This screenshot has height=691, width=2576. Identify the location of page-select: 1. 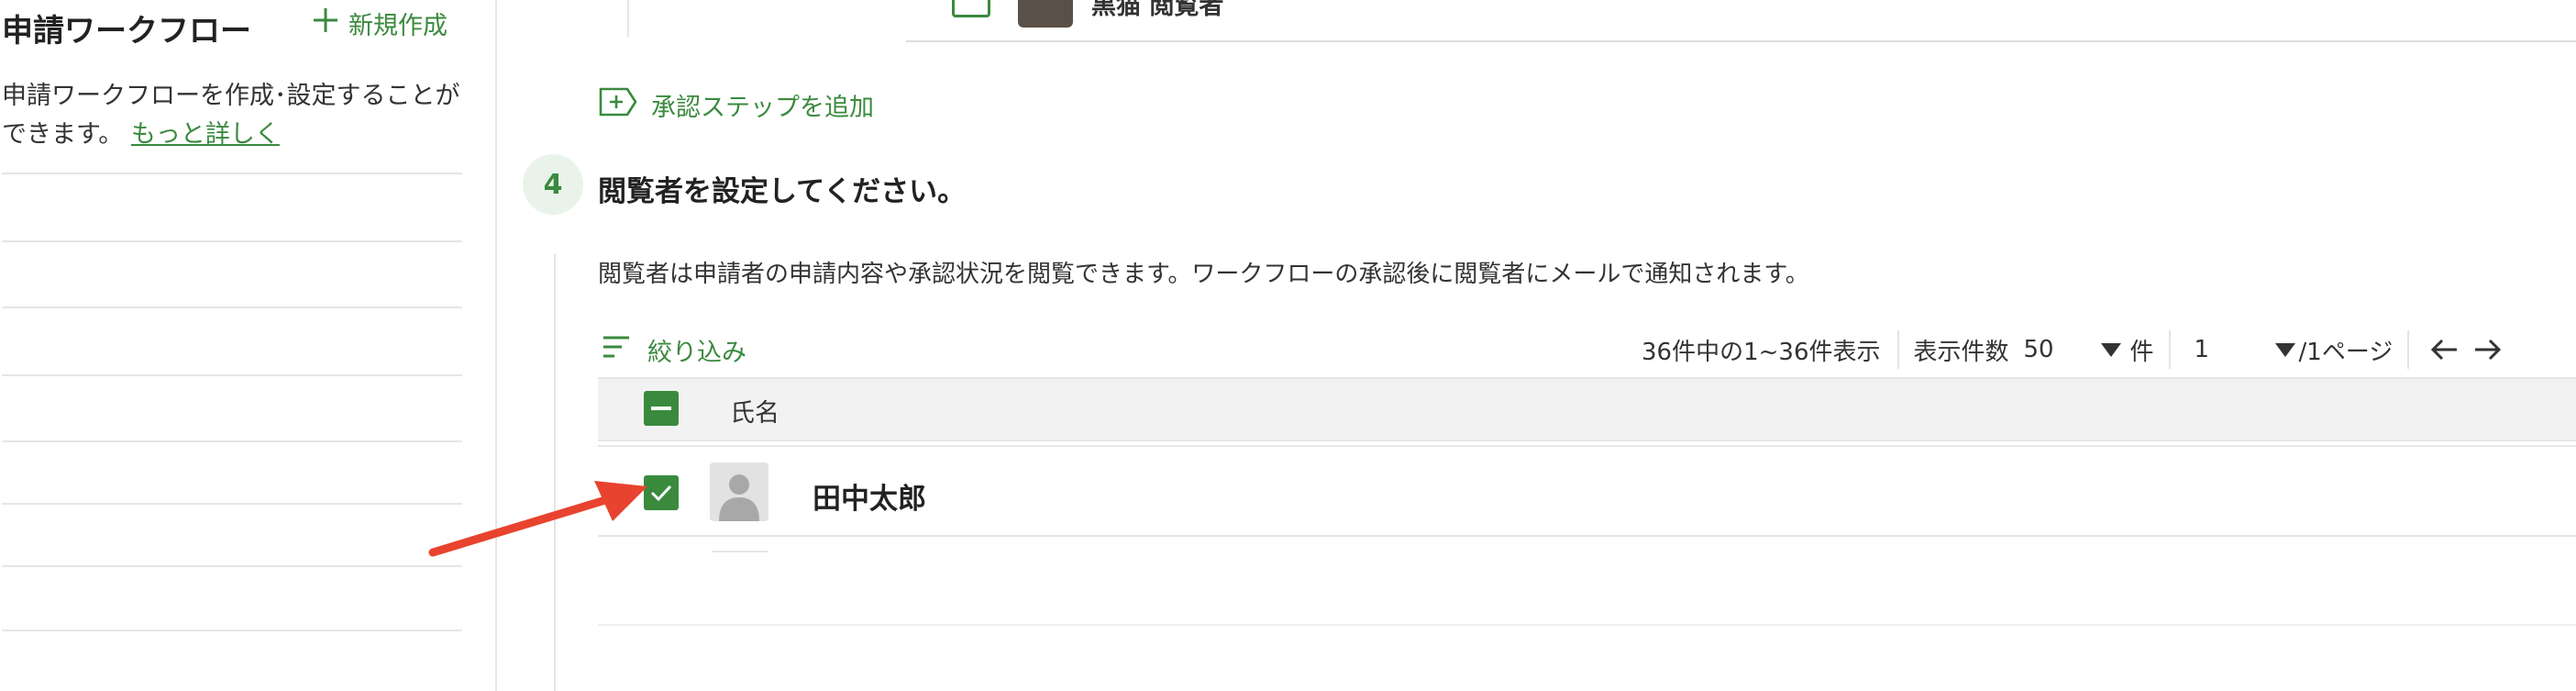
(2245, 349).